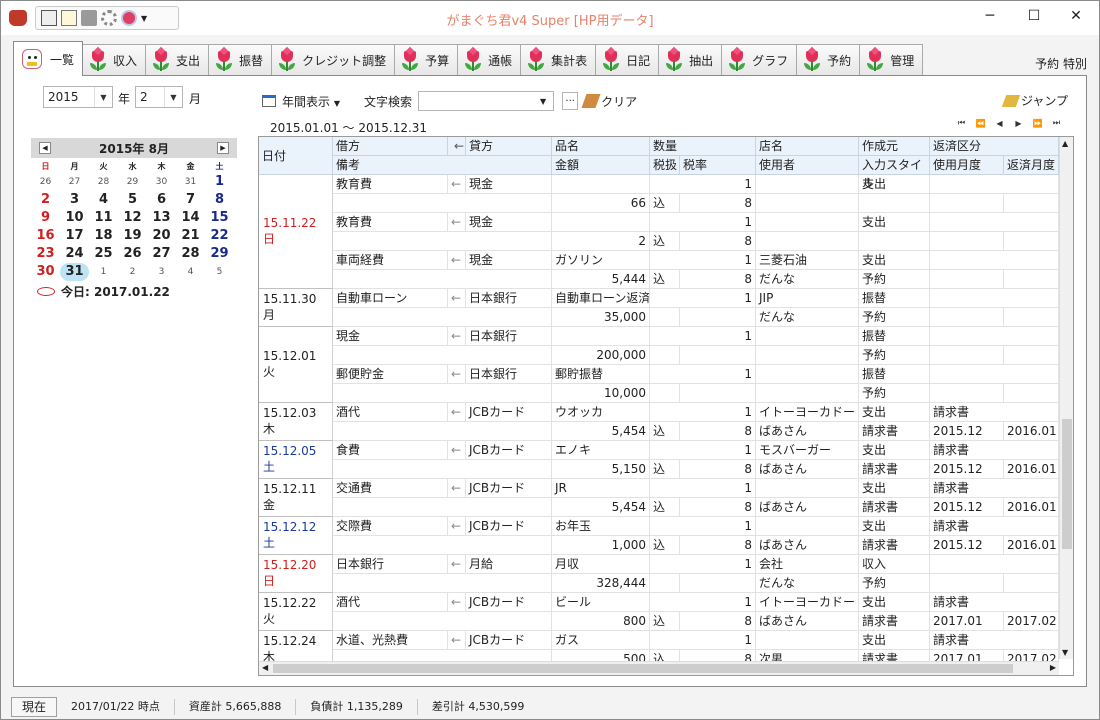 This screenshot has height=720, width=1100. What do you see at coordinates (659, 298) in the screenshot?
I see `table-row: 自動車ローン ← 日本銀行 自動車ローン返済 1 JIP 振替` at bounding box center [659, 298].